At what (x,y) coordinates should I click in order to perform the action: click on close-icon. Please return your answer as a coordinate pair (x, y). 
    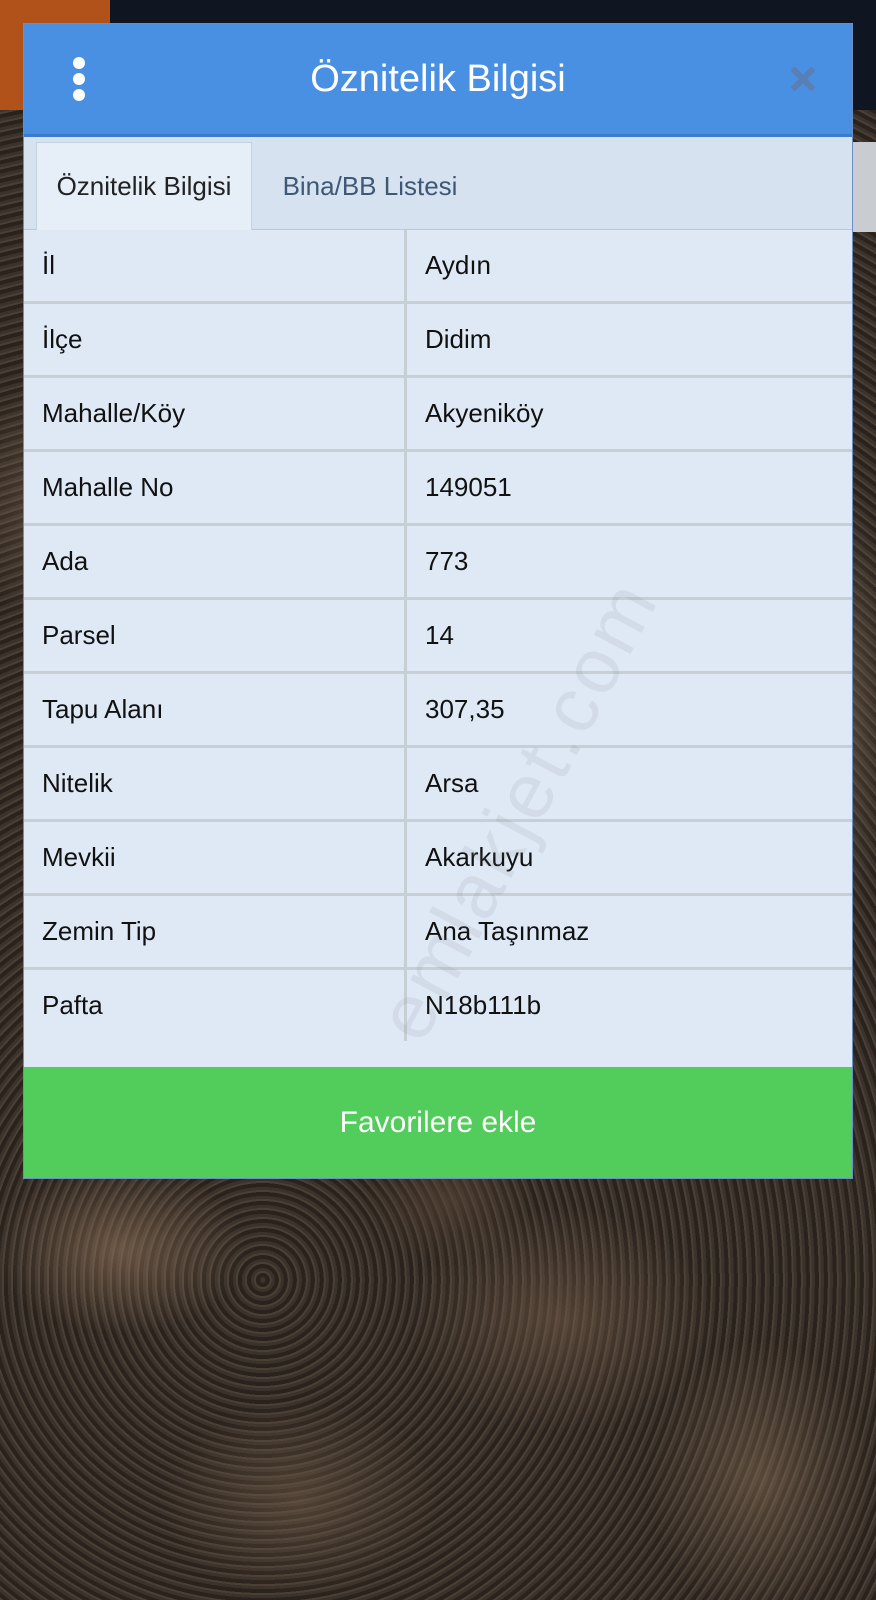
    Looking at the image, I should click on (803, 79).